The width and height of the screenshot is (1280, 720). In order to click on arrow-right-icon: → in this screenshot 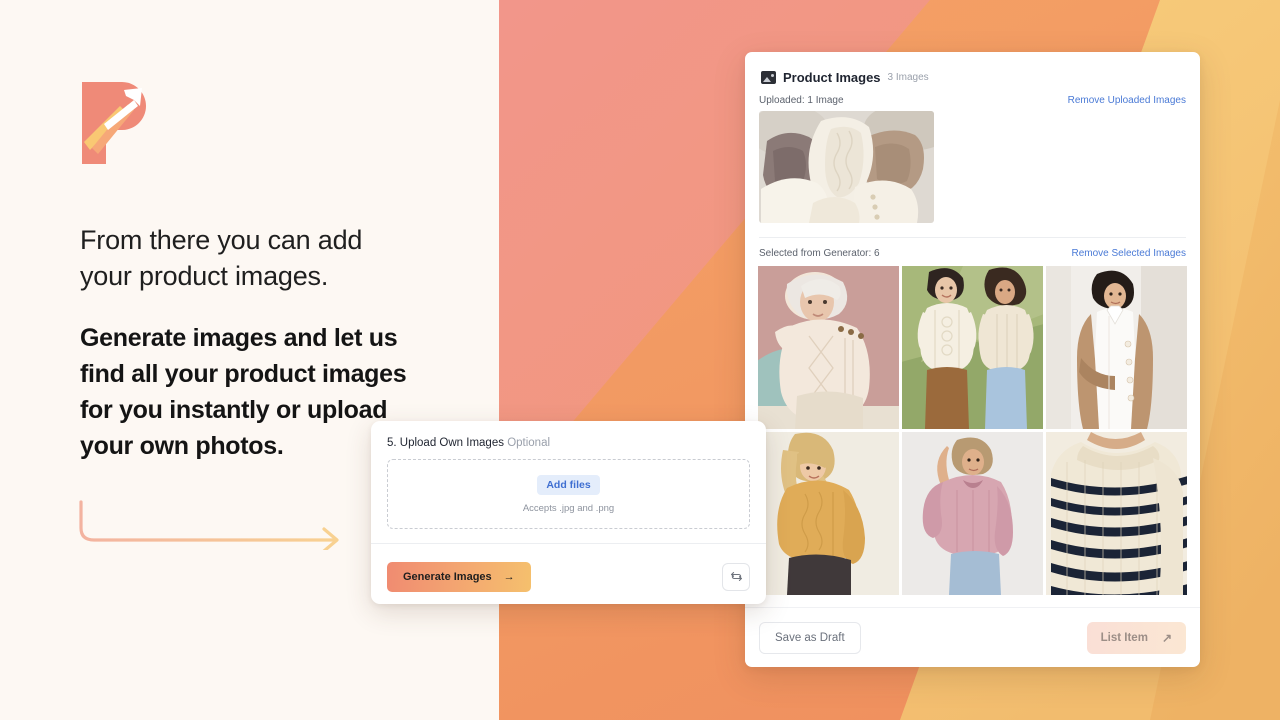, I will do `click(509, 576)`.